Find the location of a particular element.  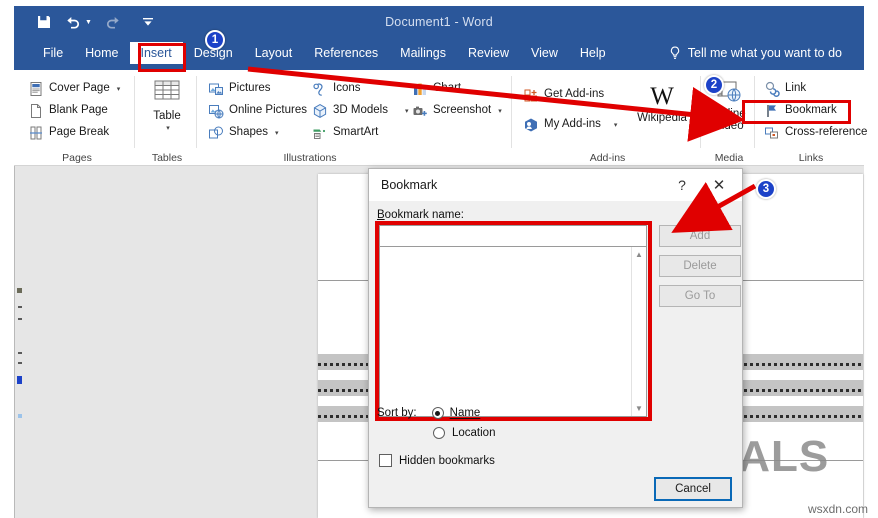

title-bar: ▼ Document1 - Word is located at coordinates (439, 21).